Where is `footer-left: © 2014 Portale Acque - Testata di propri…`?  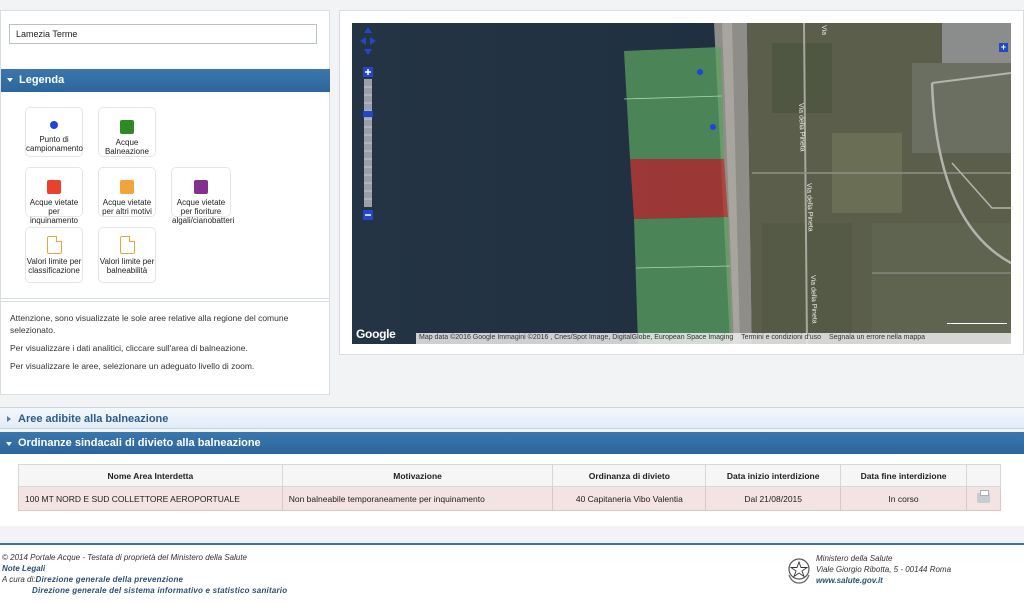 footer-left: © 2014 Portale Acque - Testata di propri… is located at coordinates (144, 574).